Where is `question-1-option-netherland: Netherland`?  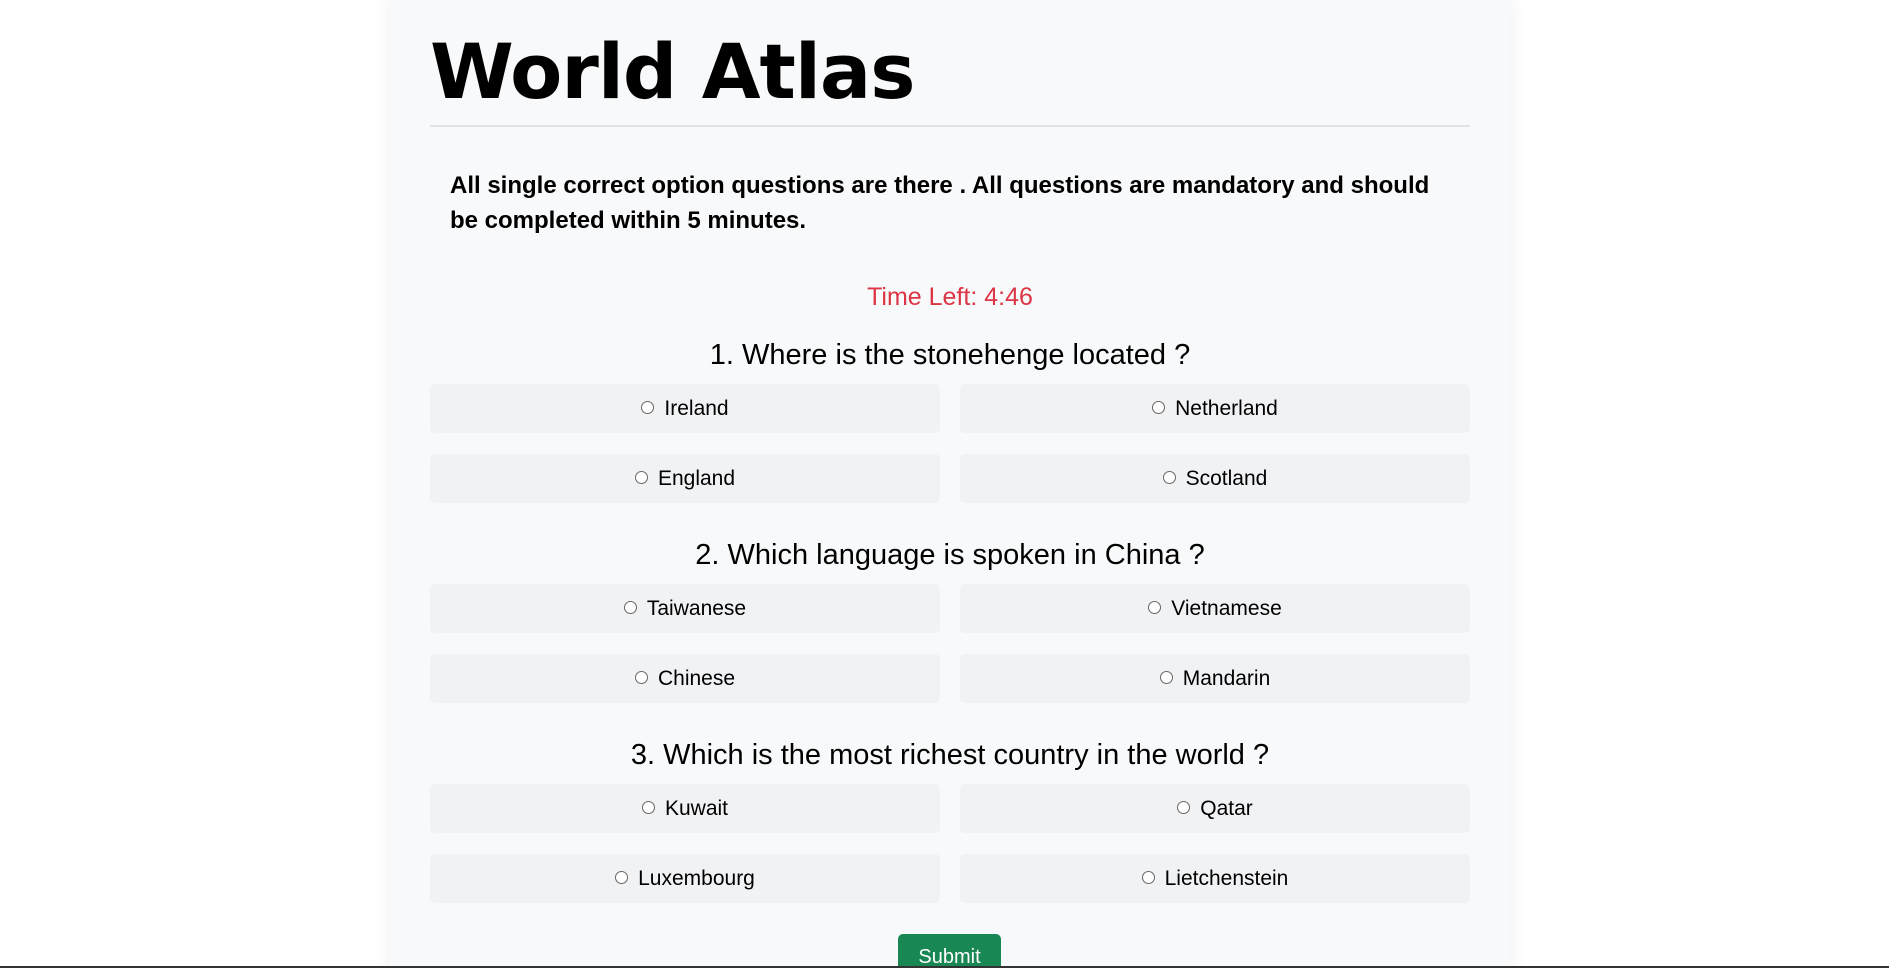
question-1-option-netherland: Netherland is located at coordinates (1215, 408).